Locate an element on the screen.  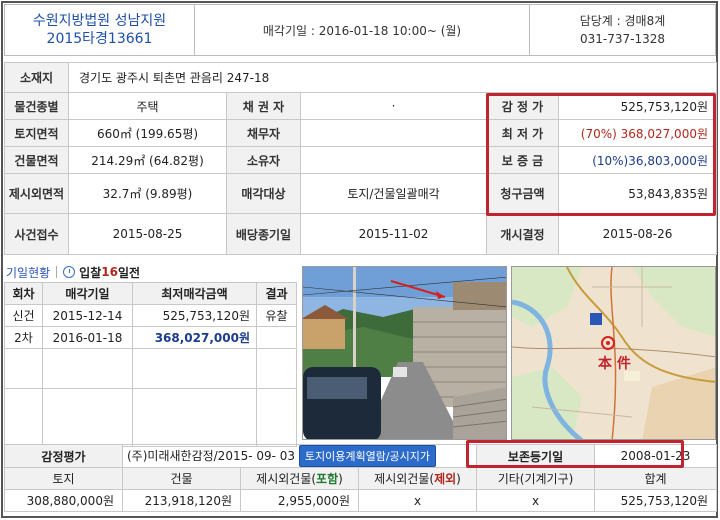
owner-value is located at coordinates (393, 160).